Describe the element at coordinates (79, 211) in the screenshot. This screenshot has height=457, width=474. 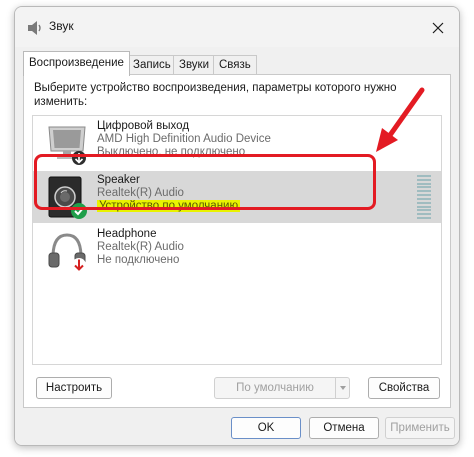
I see `checkmark-badge-icon` at that location.